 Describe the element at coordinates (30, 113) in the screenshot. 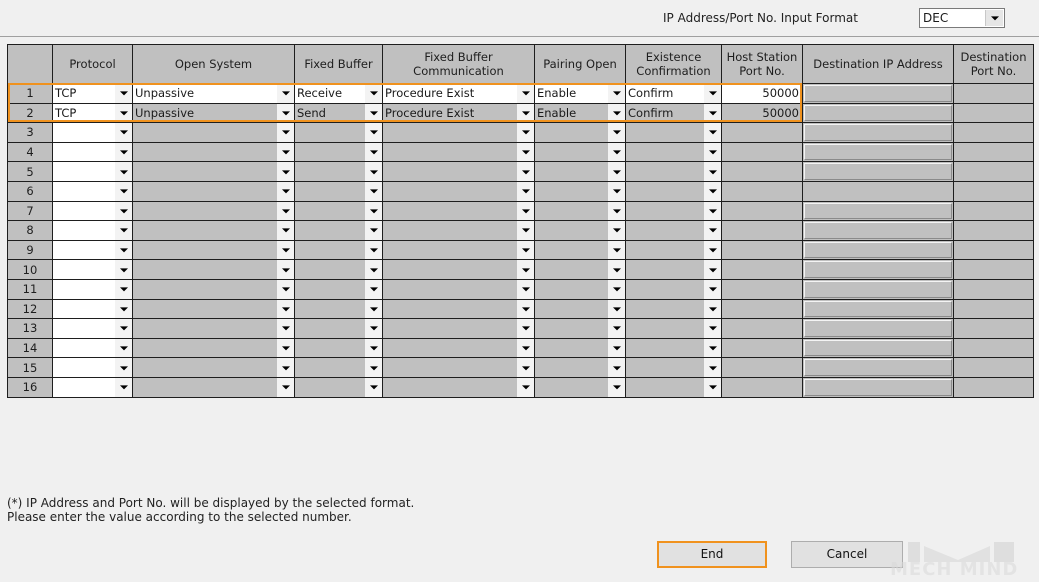

I see `row-number: 2` at that location.